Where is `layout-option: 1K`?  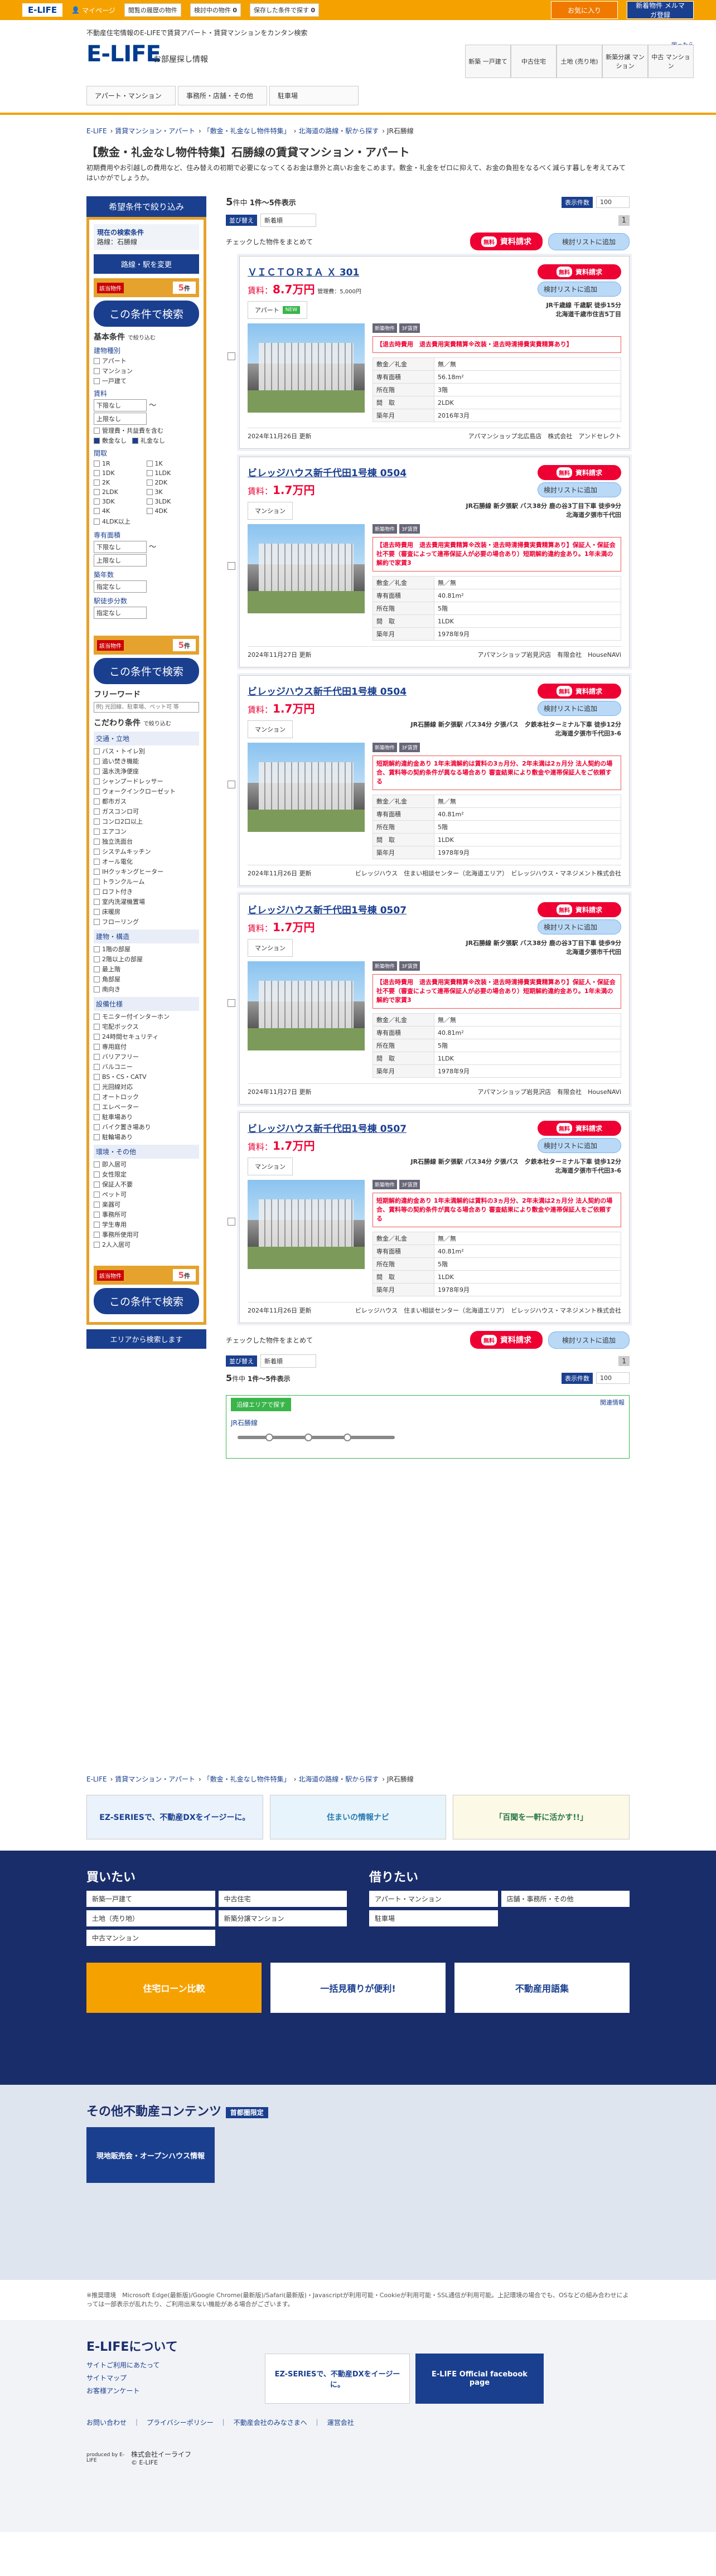 layout-option: 1K is located at coordinates (173, 464).